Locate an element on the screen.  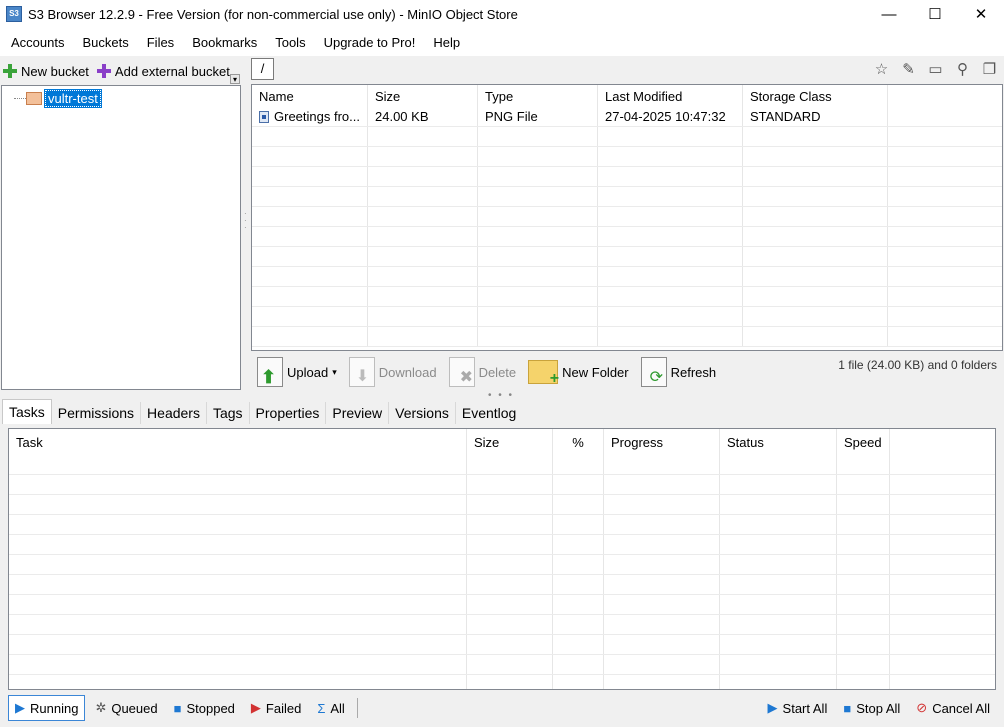
menu-help: Help is located at coordinates (446, 42).